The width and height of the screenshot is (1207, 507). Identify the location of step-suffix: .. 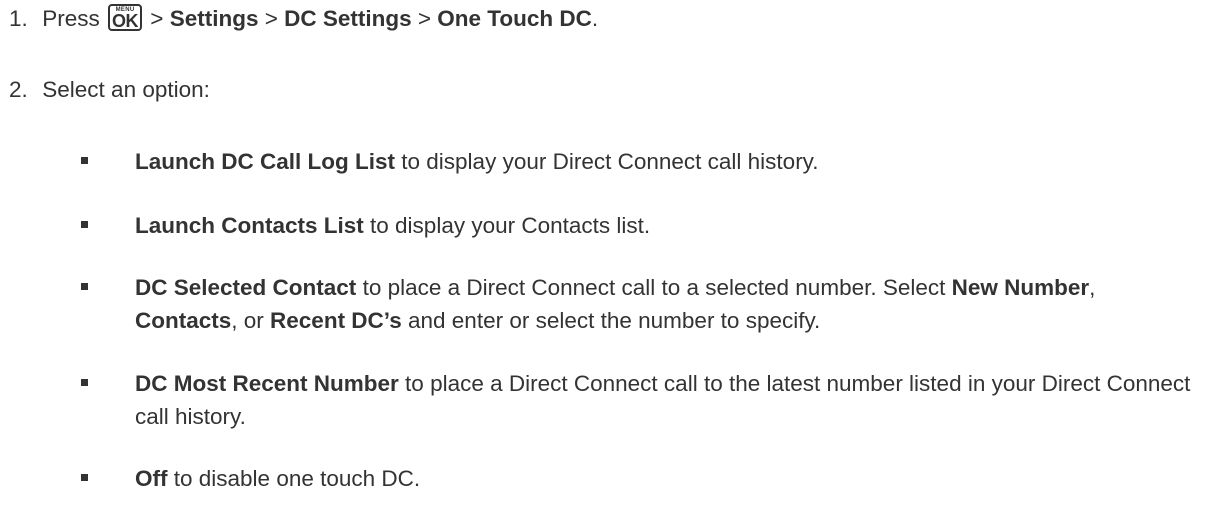
(595, 18).